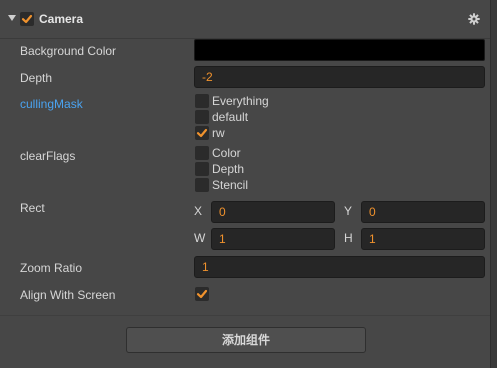 The width and height of the screenshot is (497, 368). Describe the element at coordinates (423, 212) in the screenshot. I see `rect-y-input: 0` at that location.